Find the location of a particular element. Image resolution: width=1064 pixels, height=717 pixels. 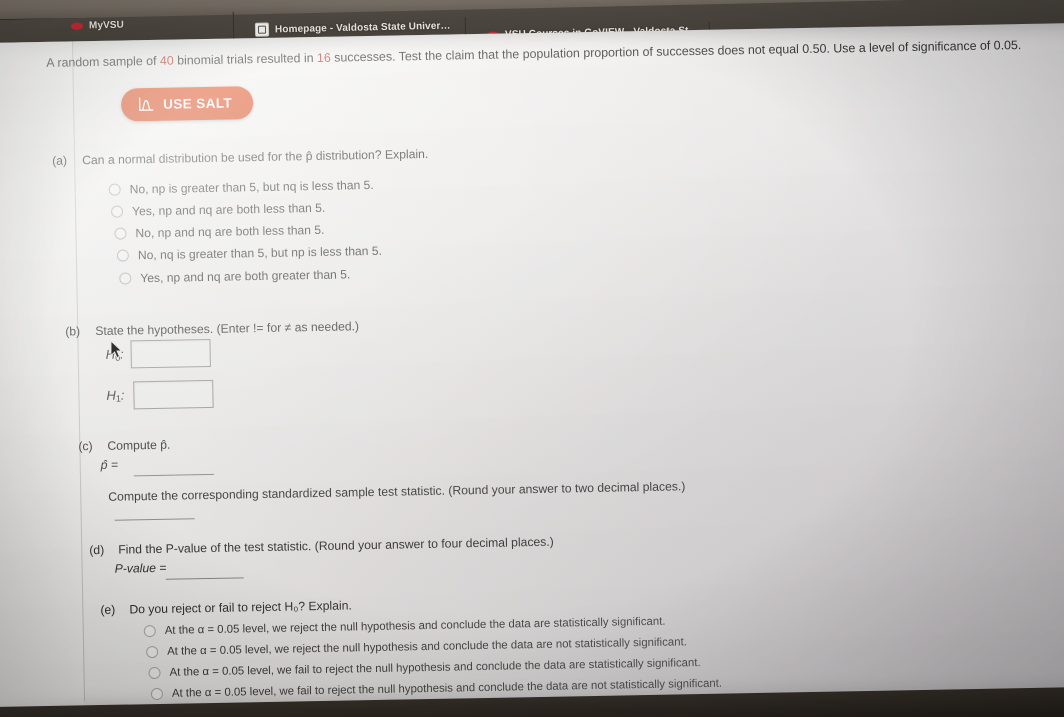

page-favicon-icon is located at coordinates (262, 29).